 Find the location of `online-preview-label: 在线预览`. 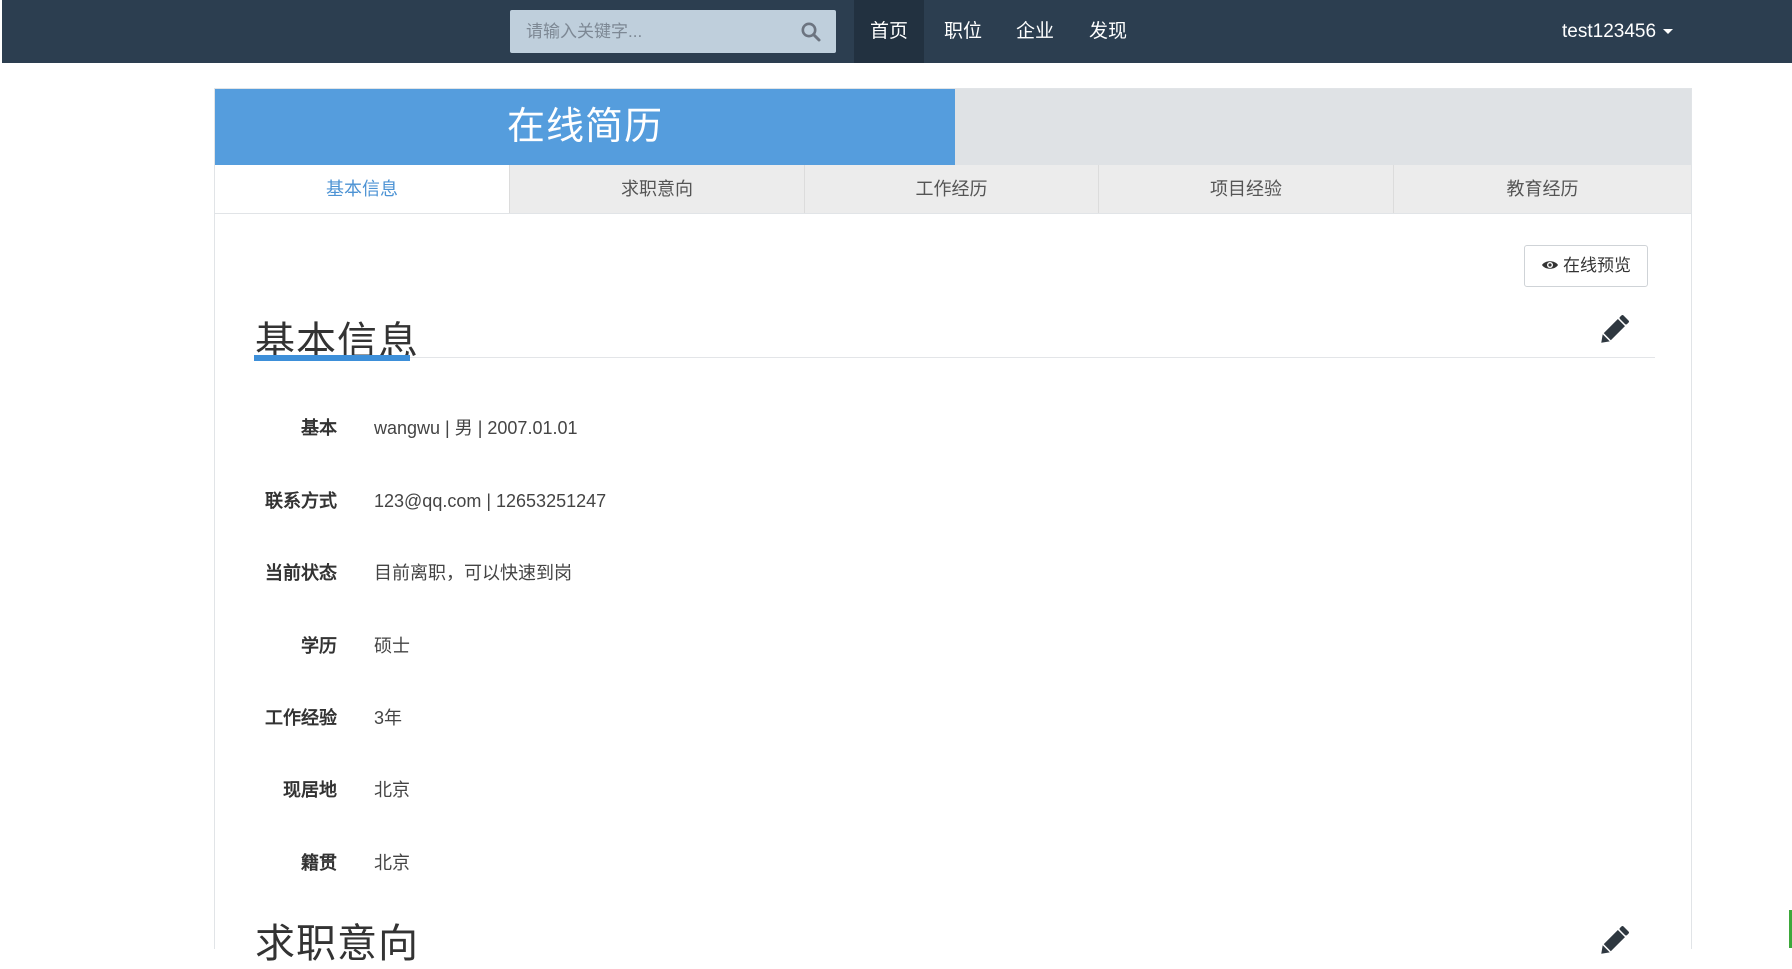

online-preview-label: 在线预览 is located at coordinates (1597, 265).